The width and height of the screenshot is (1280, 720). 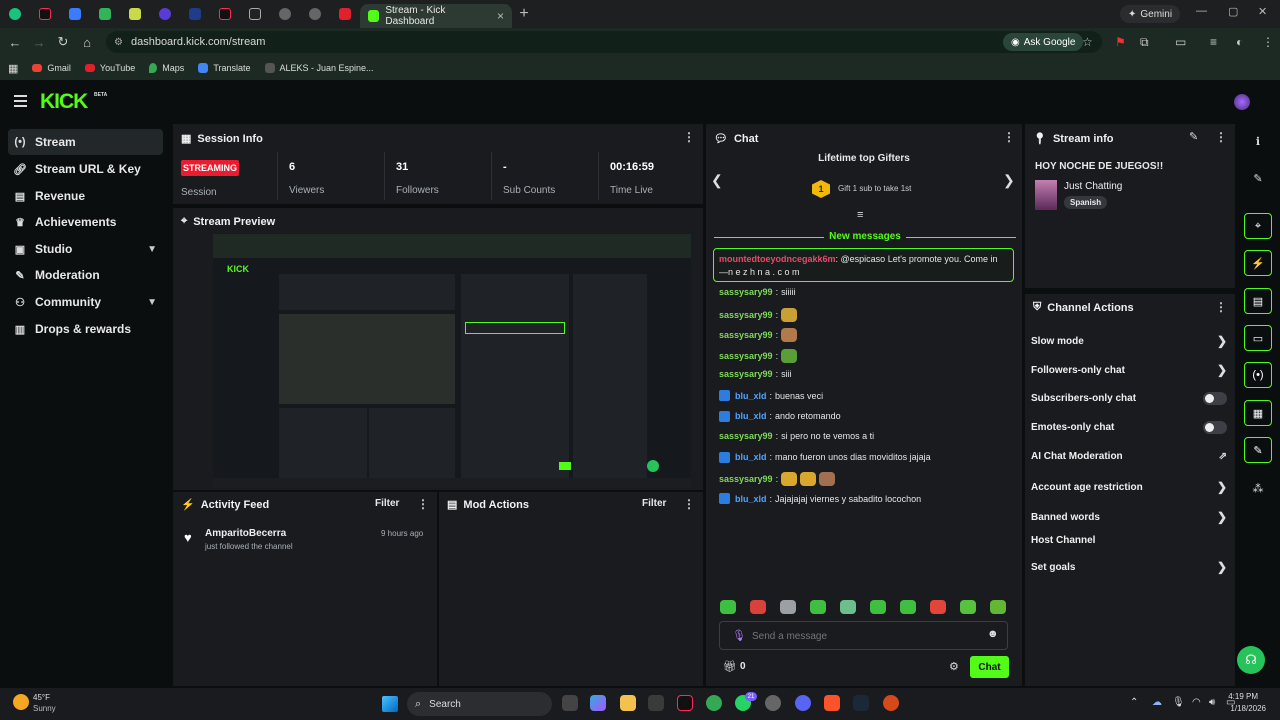 What do you see at coordinates (85, 196) in the screenshot?
I see `sidebar-item-revenue: ▤ Revenue` at bounding box center [85, 196].